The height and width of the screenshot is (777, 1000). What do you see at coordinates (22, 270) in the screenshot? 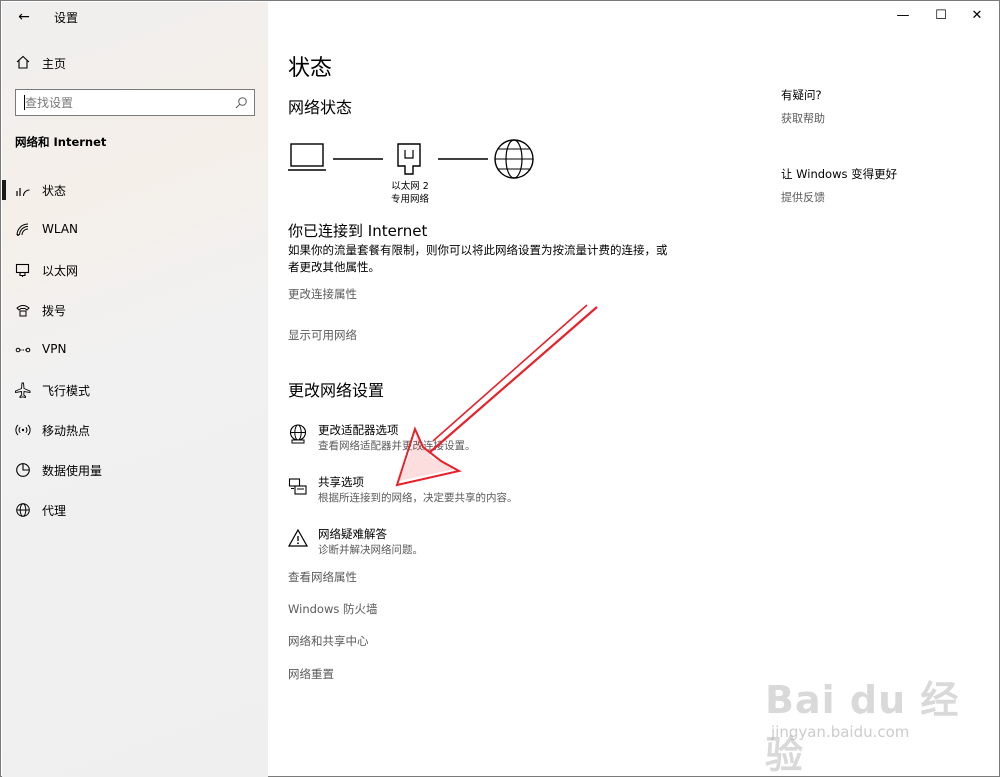
I see `ethernet-icon` at bounding box center [22, 270].